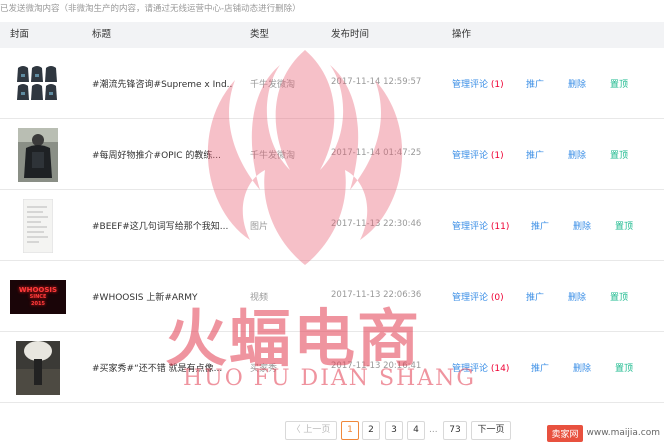 The image size is (664, 444). Describe the element at coordinates (38, 290) in the screenshot. I see `neon-line-1: WHOOSIS` at that location.